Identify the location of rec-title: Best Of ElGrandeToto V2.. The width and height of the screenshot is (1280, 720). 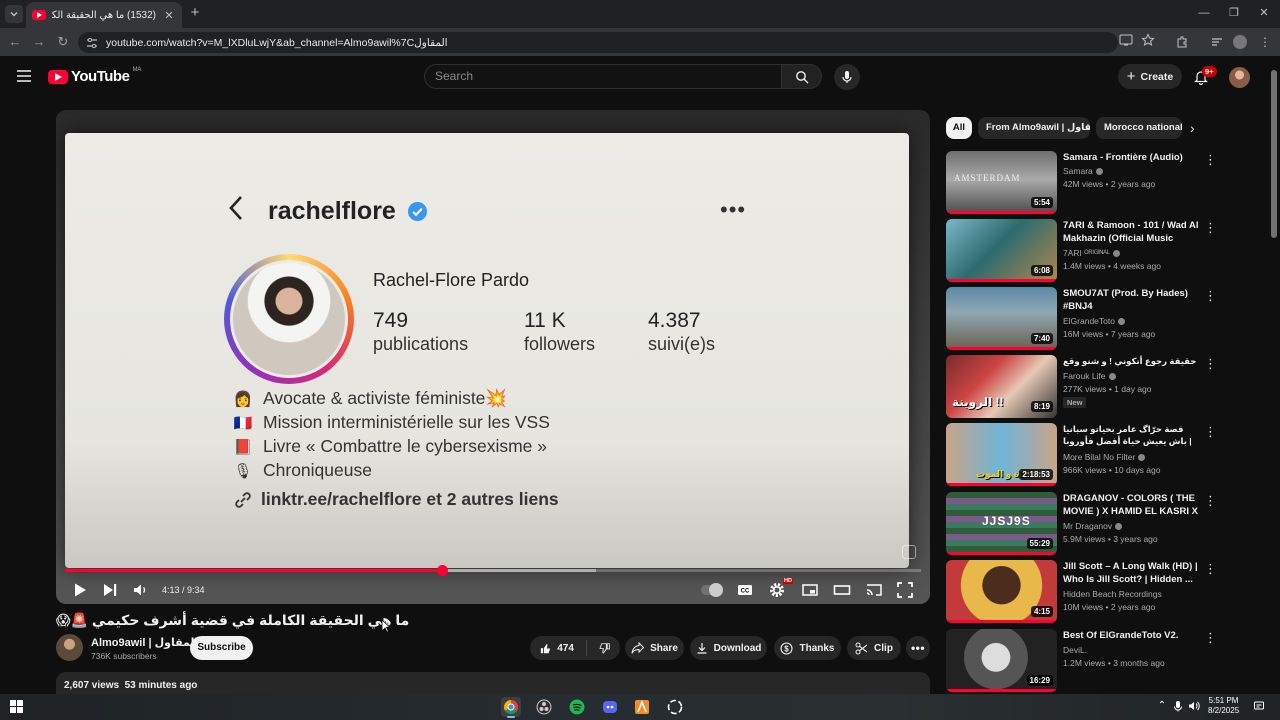
(1131, 635).